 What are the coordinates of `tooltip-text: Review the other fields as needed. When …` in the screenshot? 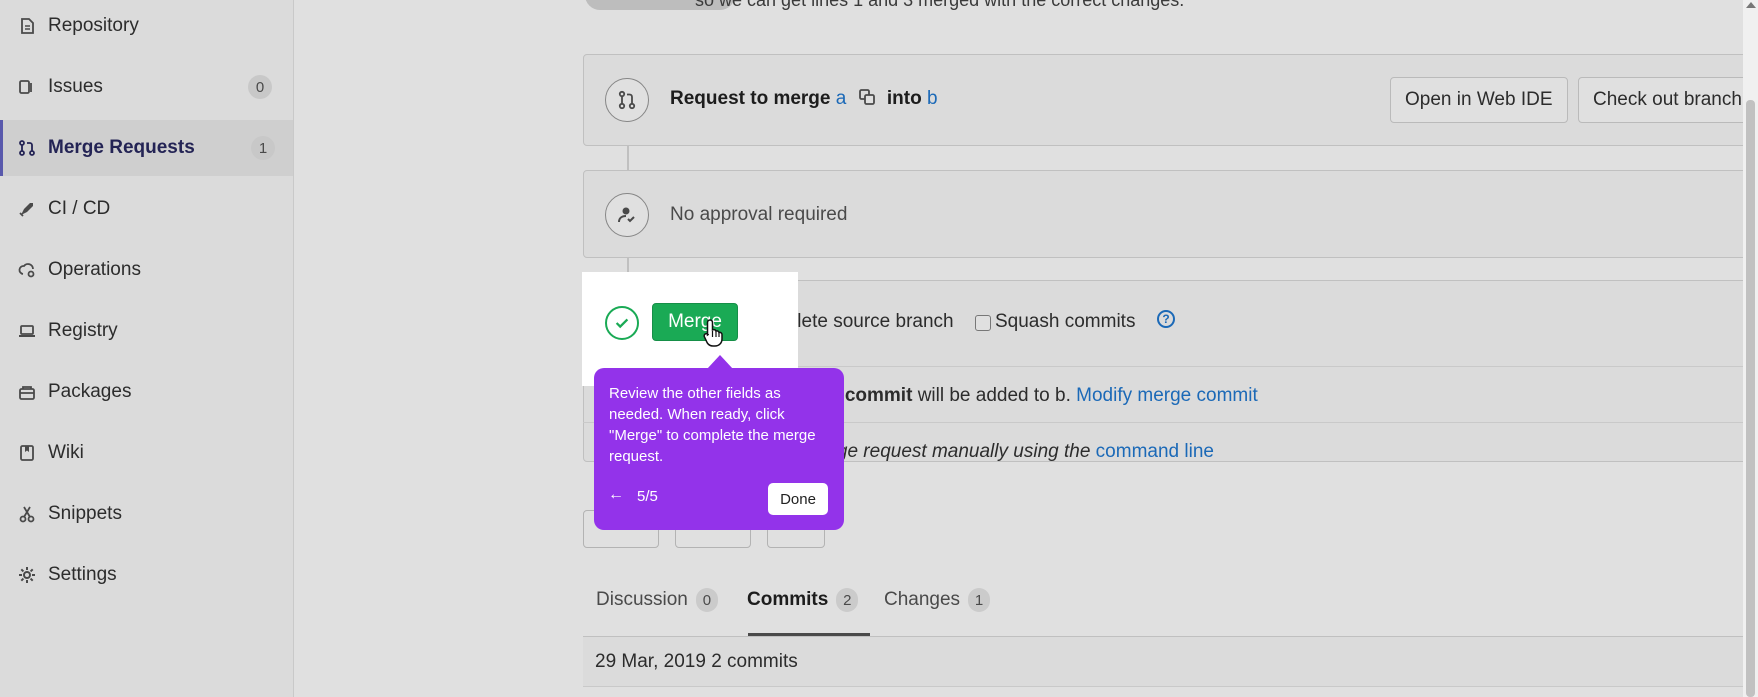 It's located at (712, 425).